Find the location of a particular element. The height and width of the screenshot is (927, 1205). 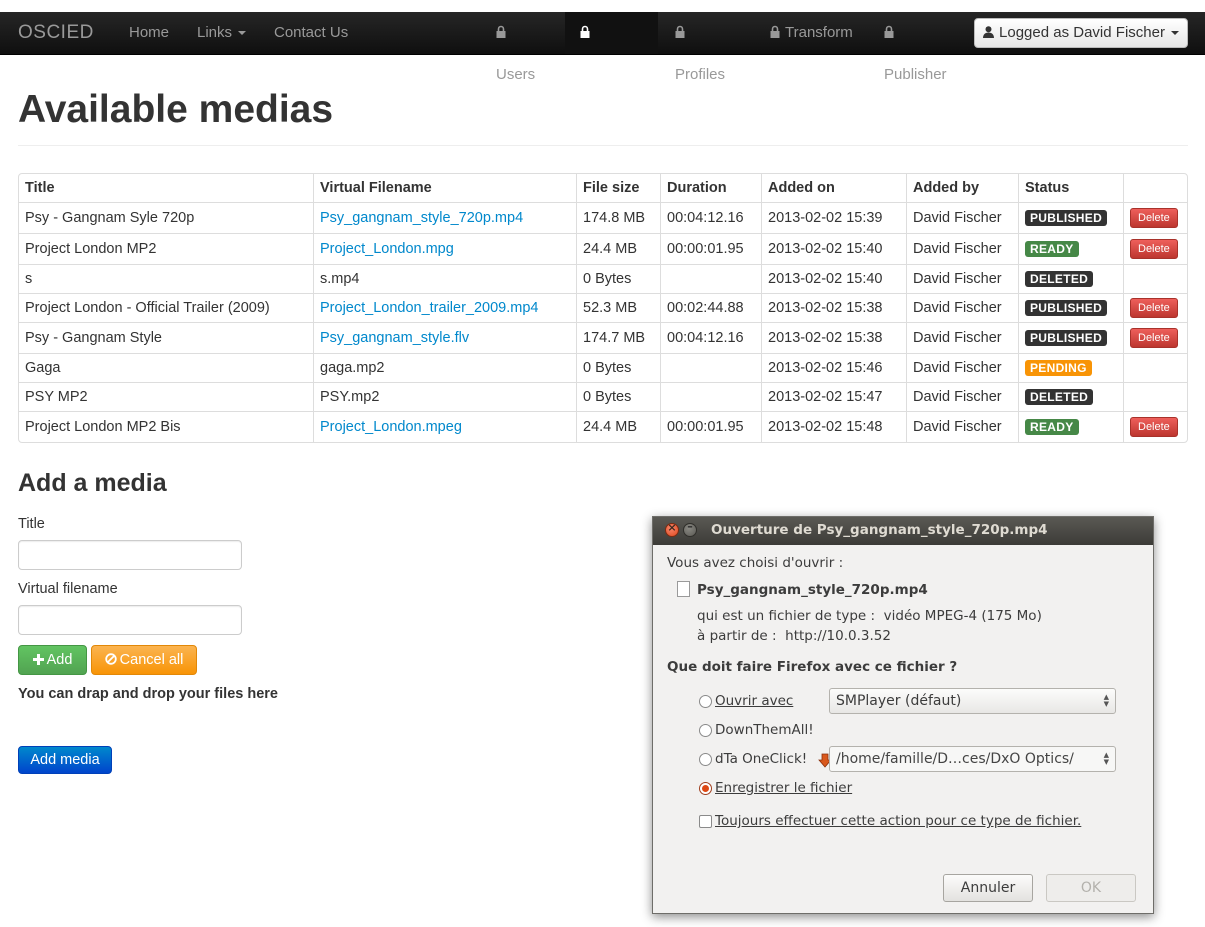

save-file-text: Enregistrer le fichier is located at coordinates (784, 788).